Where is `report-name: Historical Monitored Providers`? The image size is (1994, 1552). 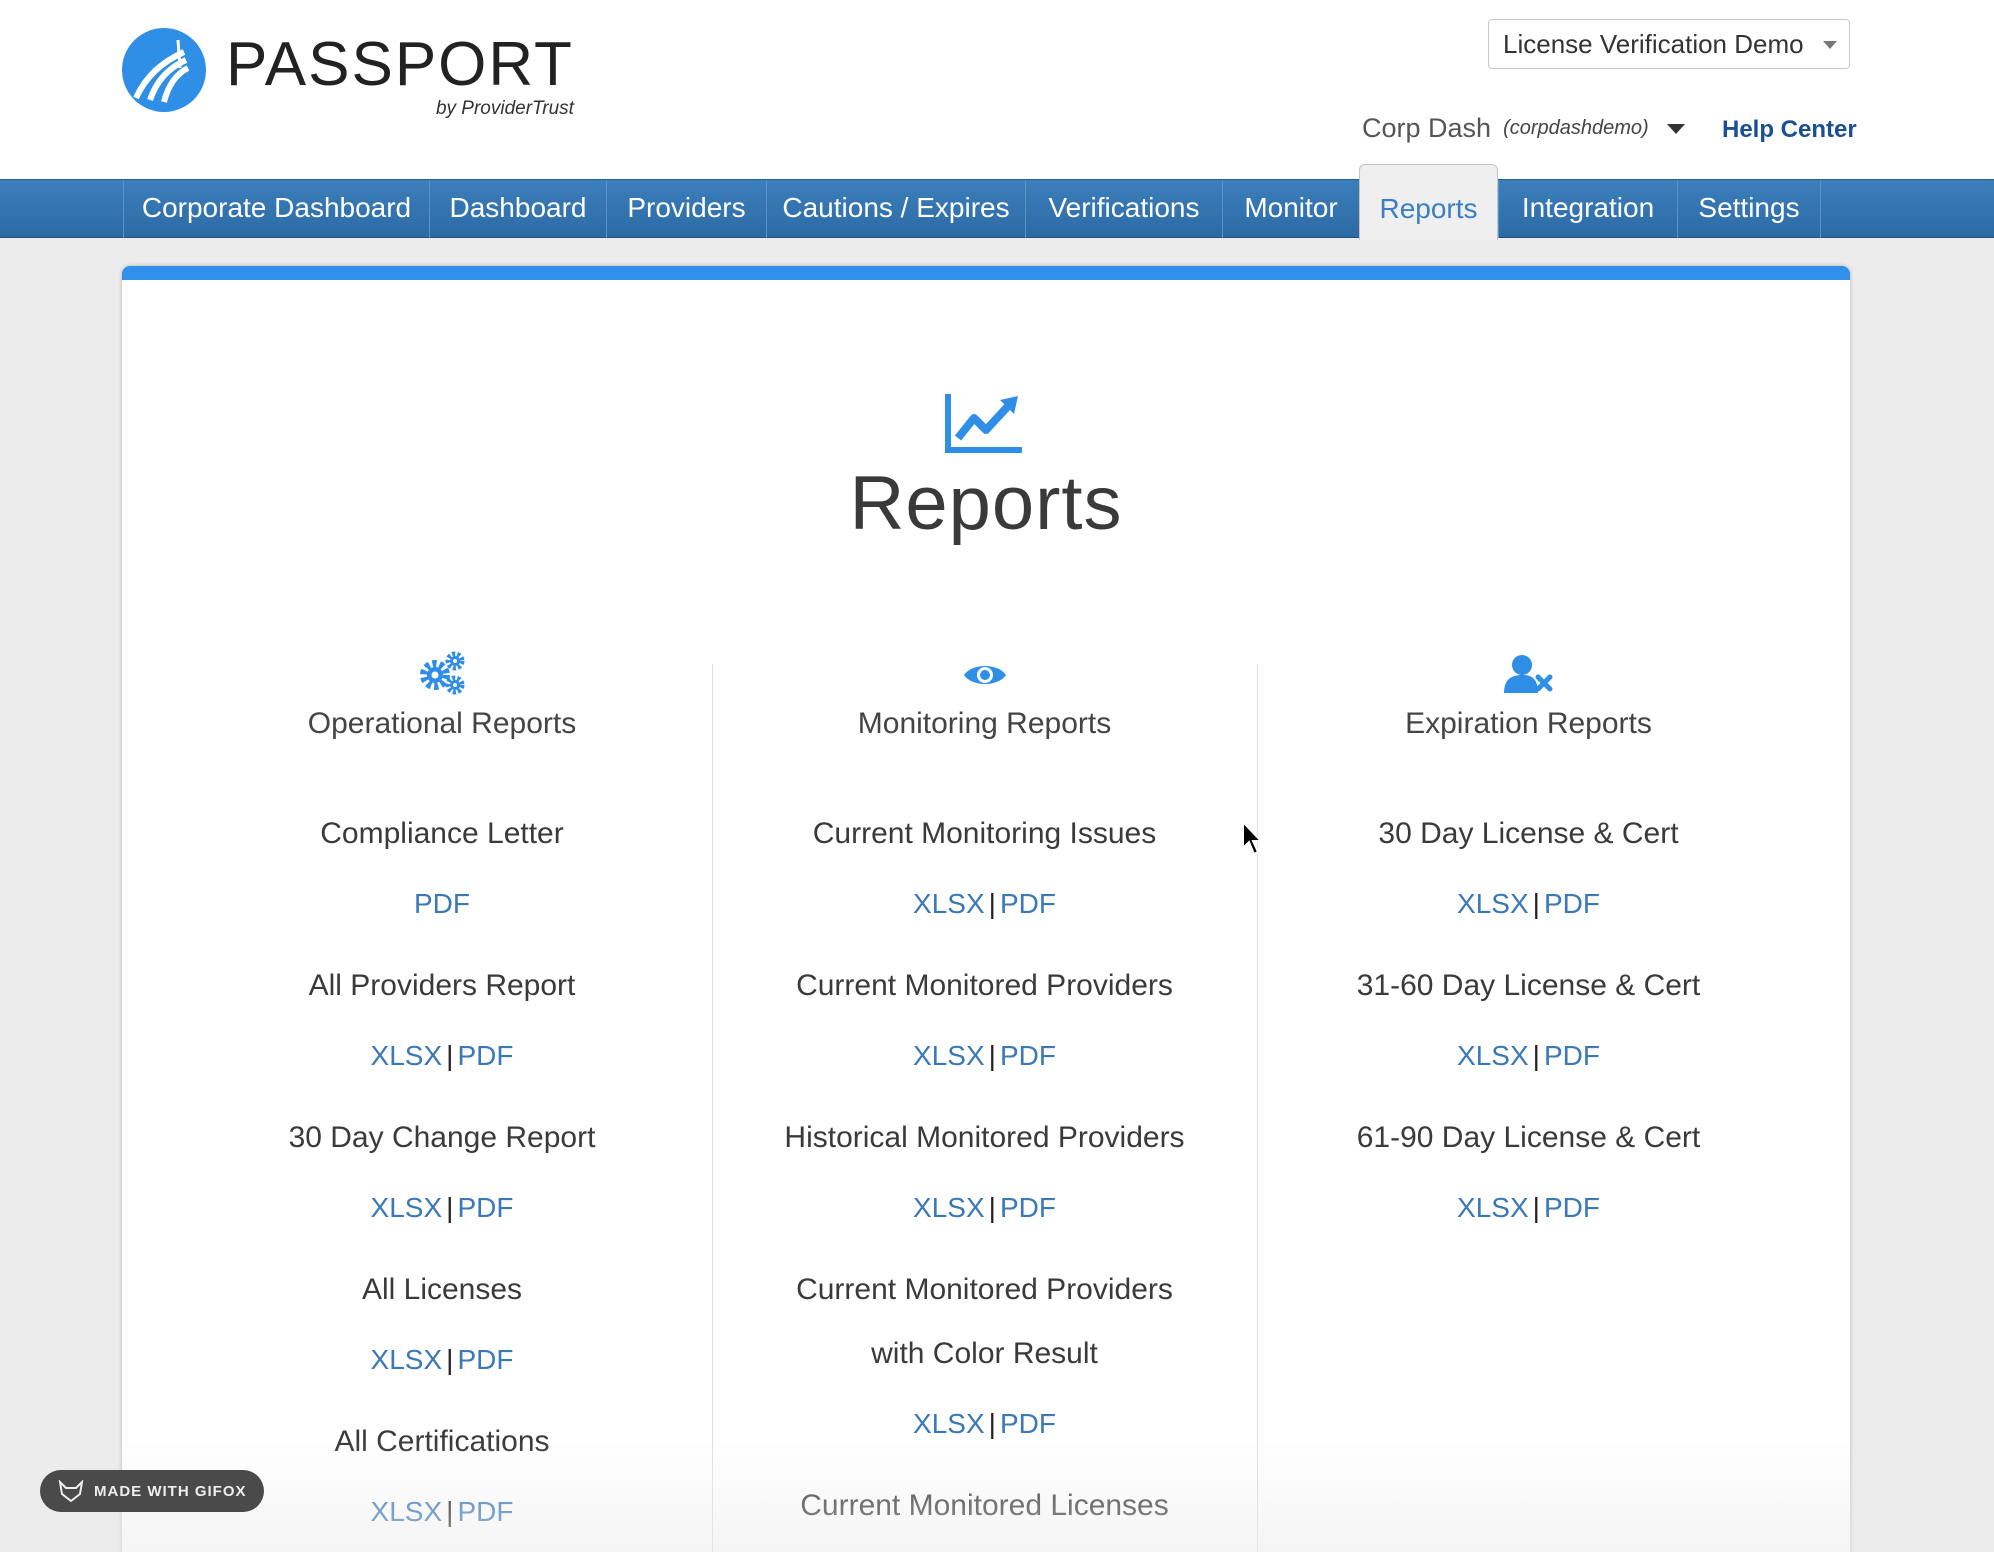 report-name: Historical Monitored Providers is located at coordinates (984, 1137).